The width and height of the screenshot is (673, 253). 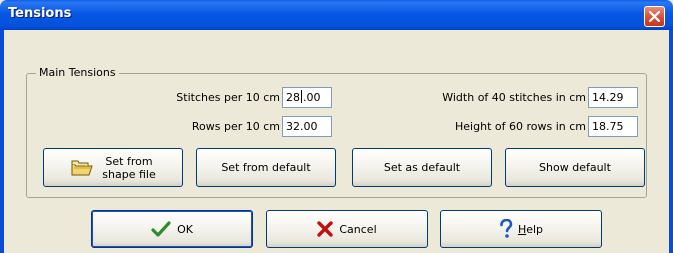 What do you see at coordinates (535, 229) in the screenshot?
I see `help-label-rest: elp` at bounding box center [535, 229].